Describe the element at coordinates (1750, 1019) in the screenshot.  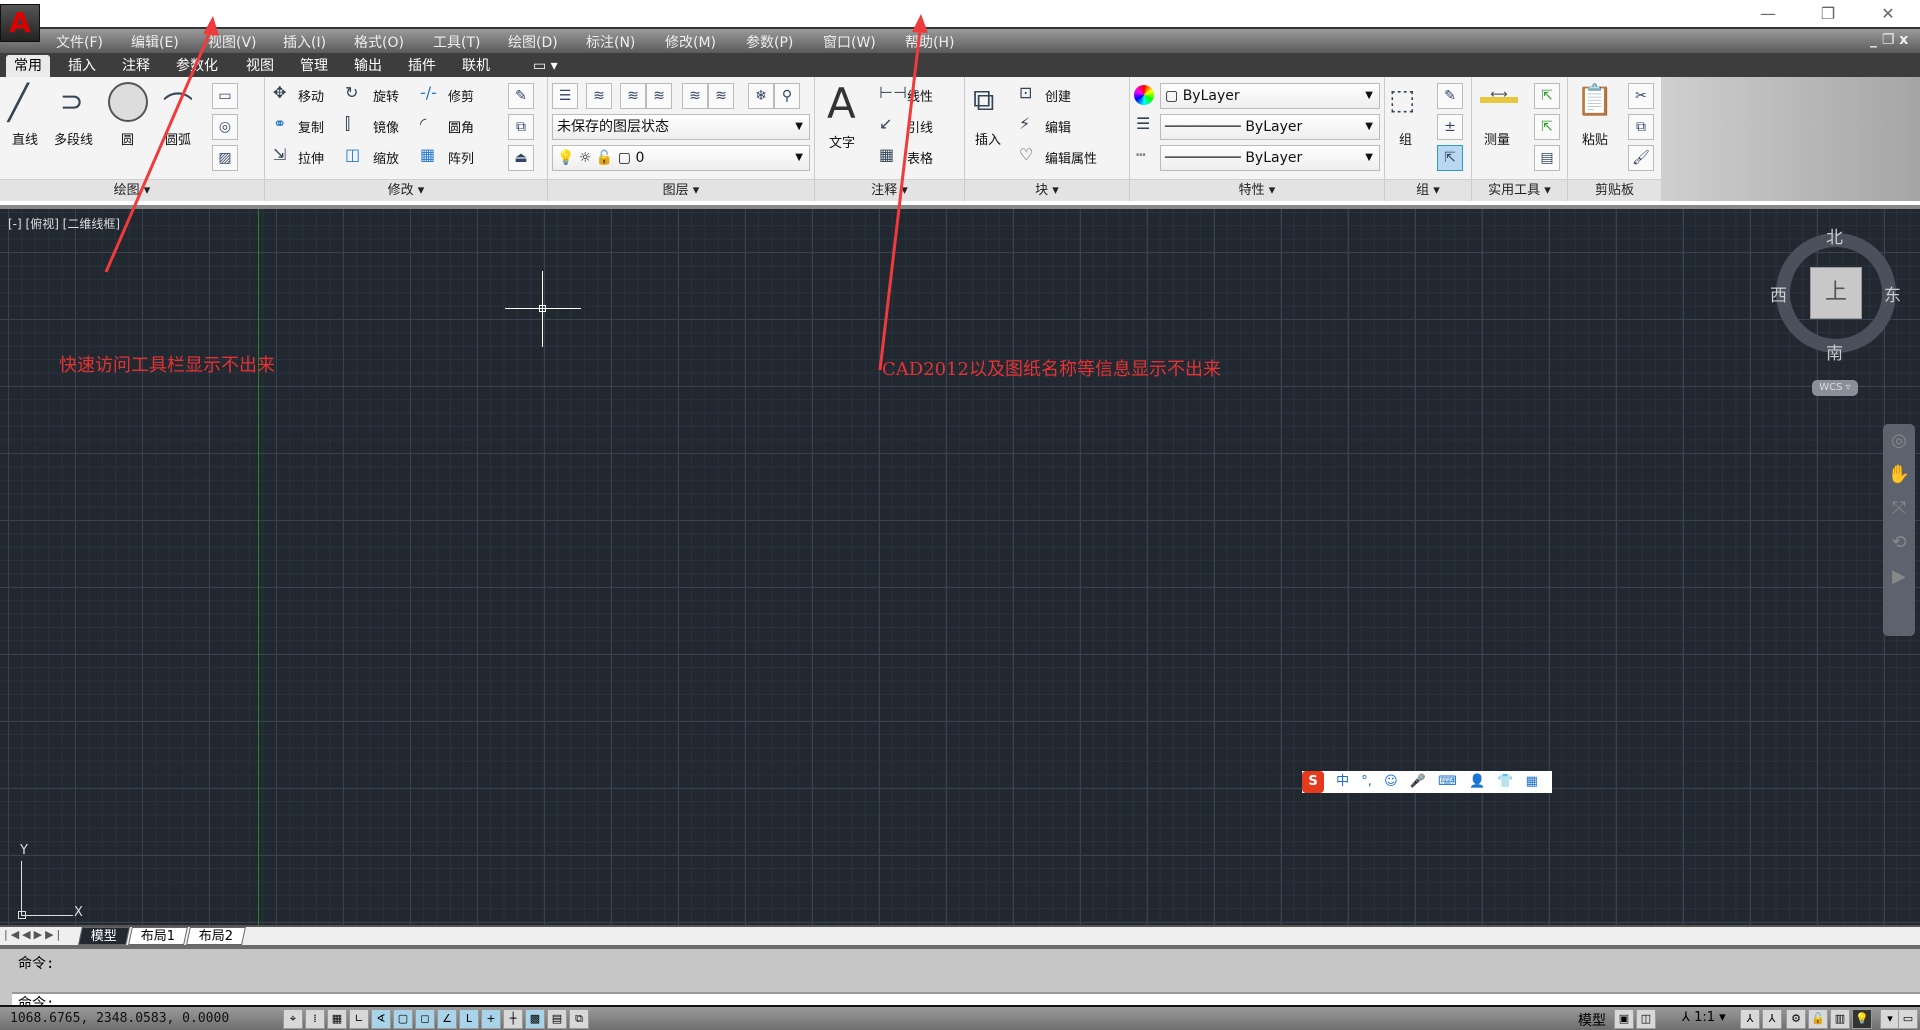
I see `annotation-visibility-icon: ⅄` at that location.